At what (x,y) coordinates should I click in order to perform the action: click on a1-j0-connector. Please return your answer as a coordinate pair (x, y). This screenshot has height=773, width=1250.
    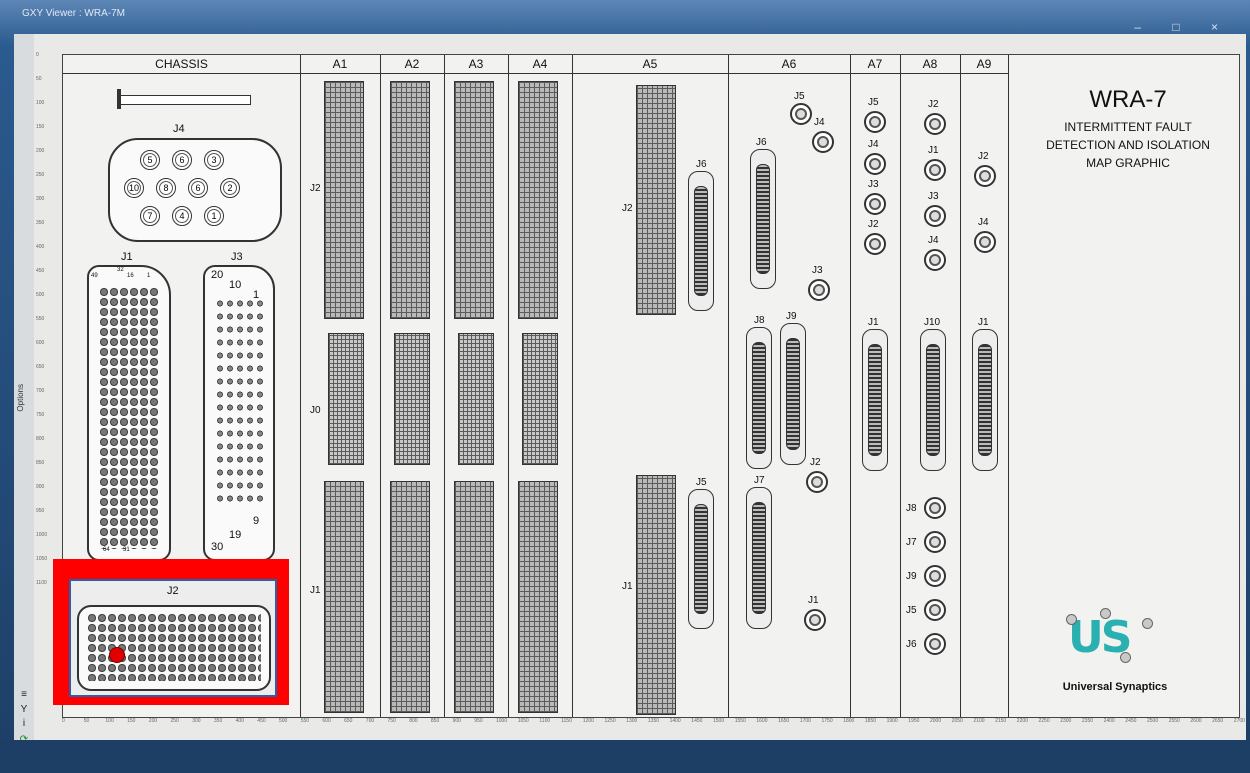
    Looking at the image, I should click on (346, 399).